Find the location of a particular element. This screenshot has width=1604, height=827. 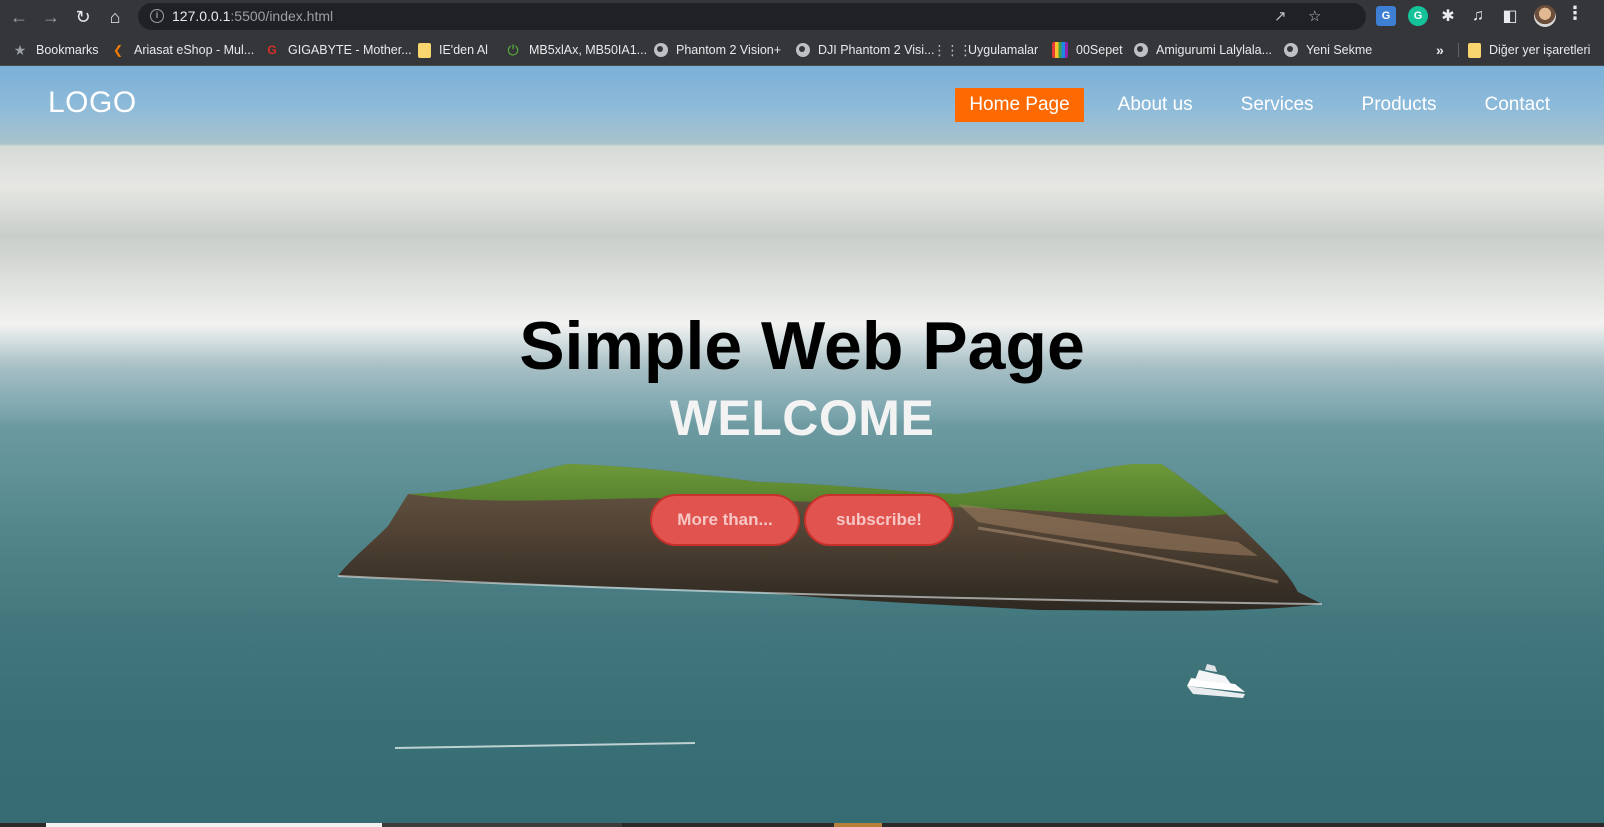

bookmark-item: 00Sepet is located at coordinates (1087, 50).